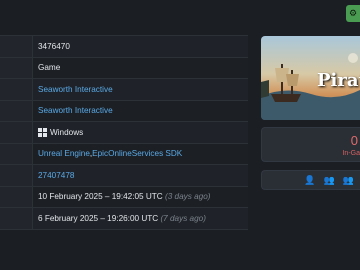  I want to click on group-icon: 👥, so click(348, 180).